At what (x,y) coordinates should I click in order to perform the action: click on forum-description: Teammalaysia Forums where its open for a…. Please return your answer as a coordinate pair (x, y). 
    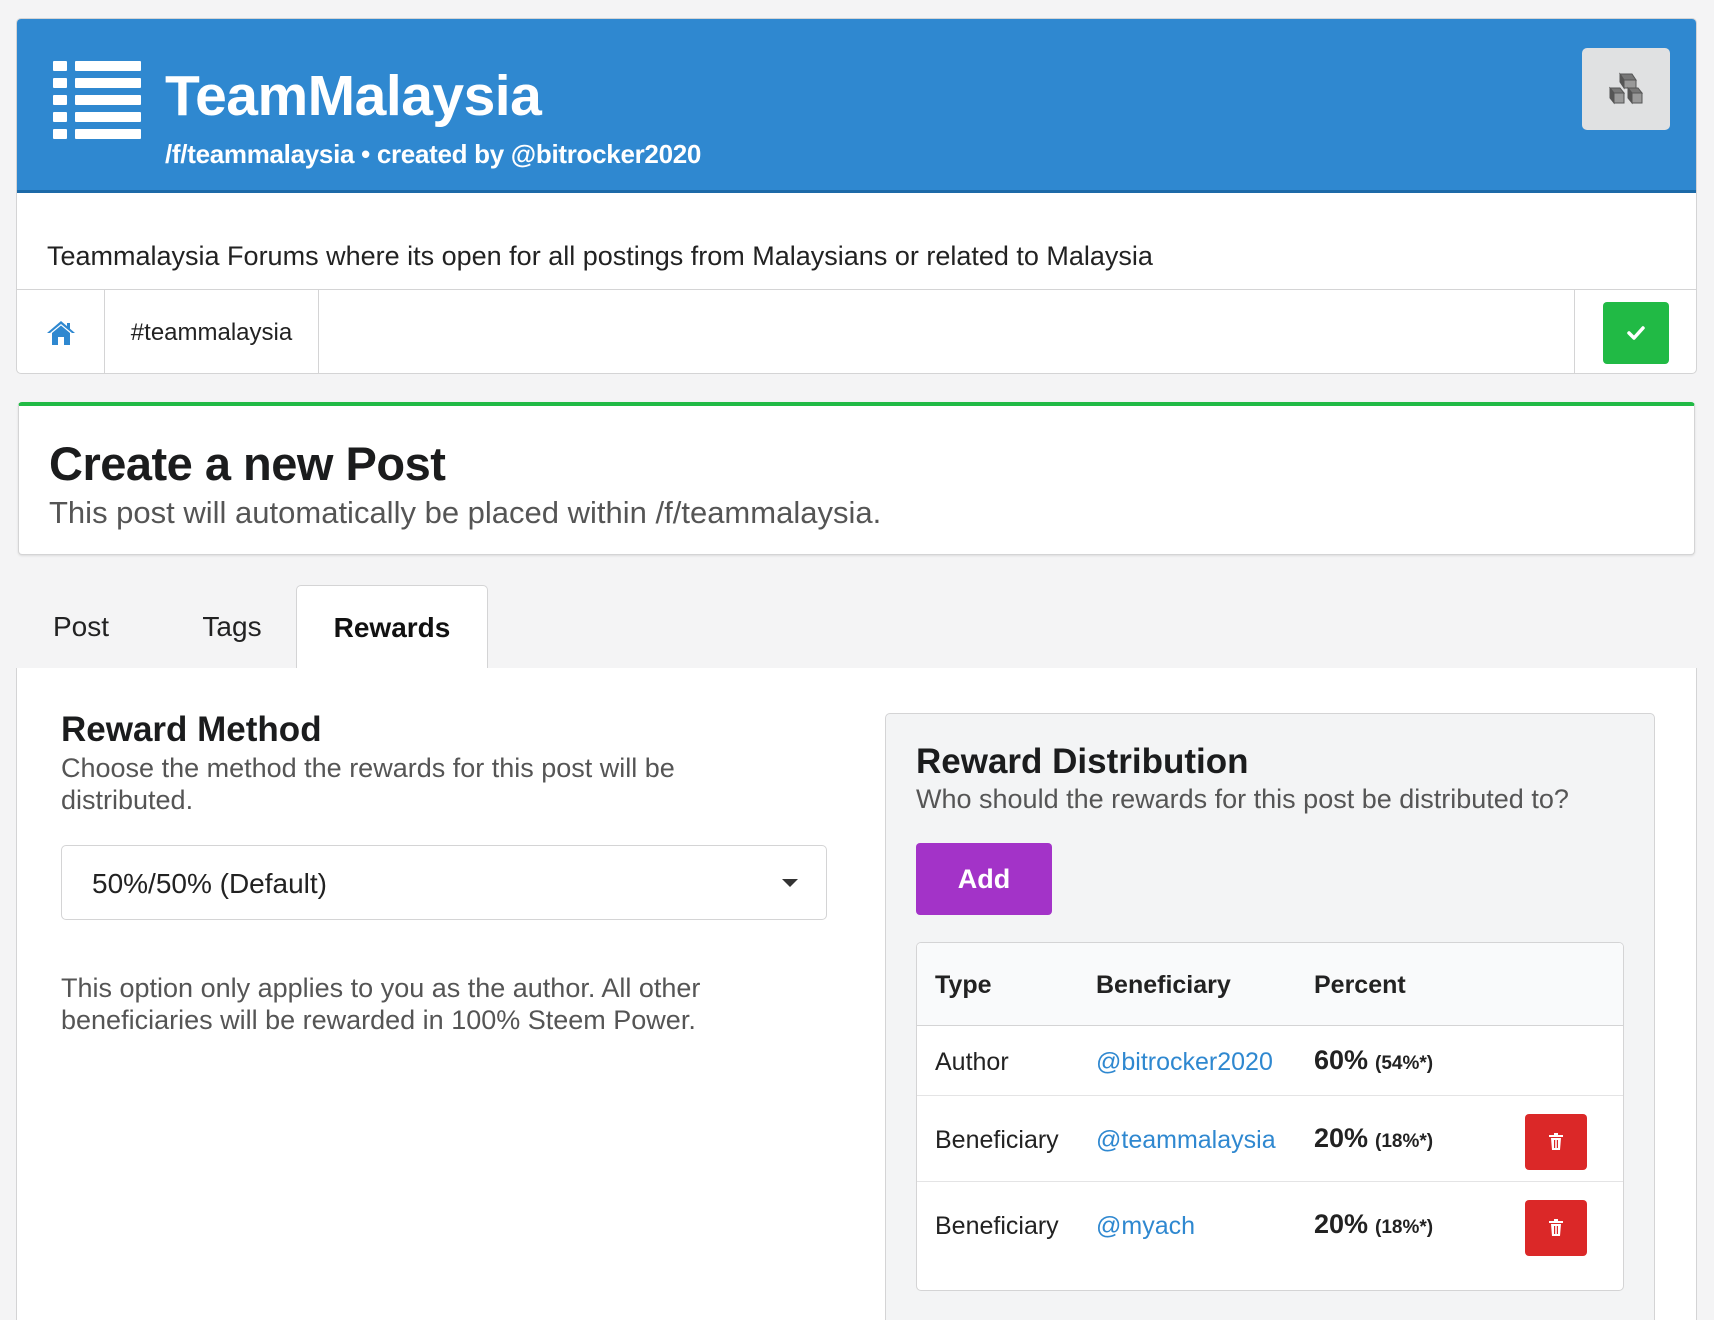
    Looking at the image, I should click on (856, 241).